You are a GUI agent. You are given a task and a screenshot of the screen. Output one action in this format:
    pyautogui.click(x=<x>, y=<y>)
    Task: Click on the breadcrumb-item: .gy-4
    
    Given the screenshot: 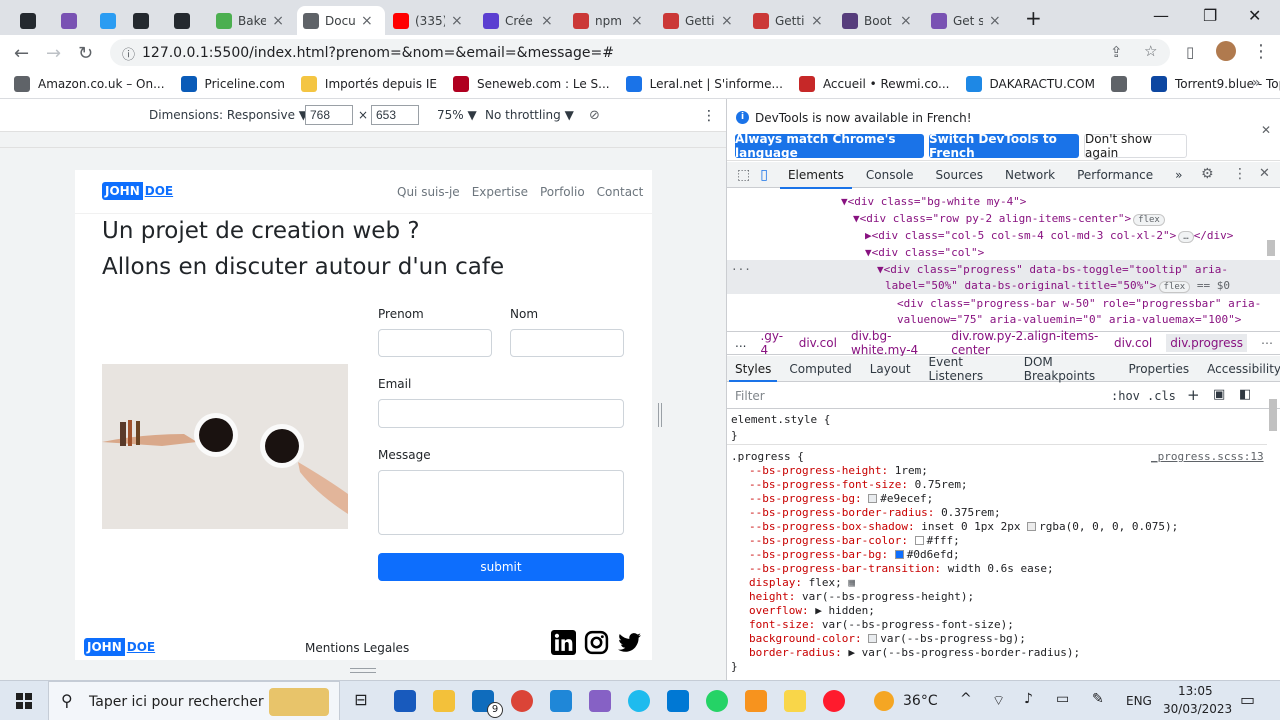 What is the action you would take?
    pyautogui.click(x=772, y=343)
    